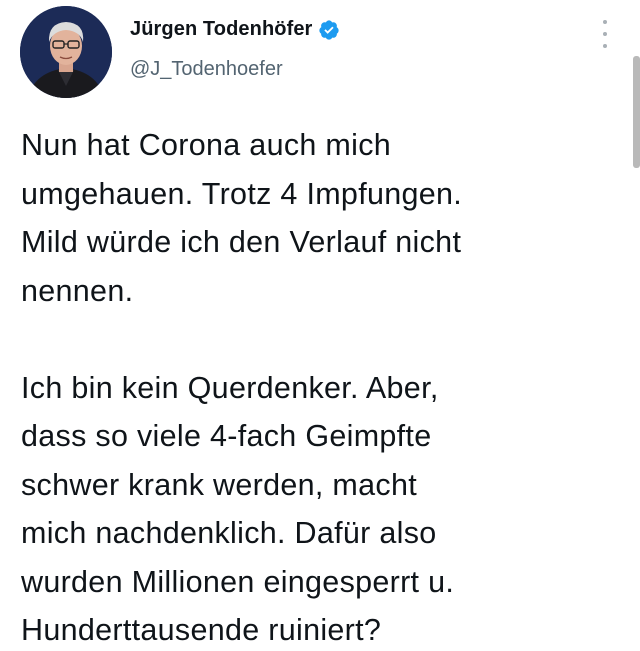 The height and width of the screenshot is (651, 640). Describe the element at coordinates (329, 29) in the screenshot. I see `verified-badge-icon` at that location.